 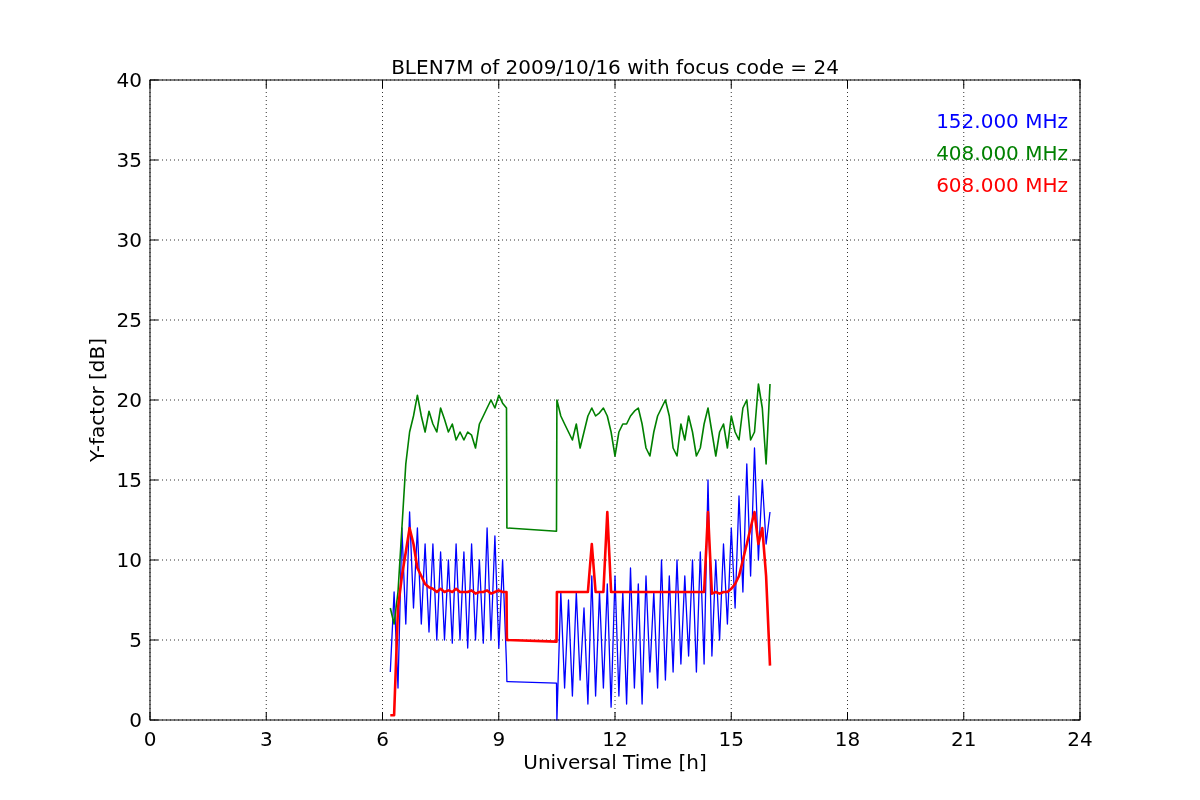 What do you see at coordinates (129, 400) in the screenshot?
I see `tick-label: 20` at bounding box center [129, 400].